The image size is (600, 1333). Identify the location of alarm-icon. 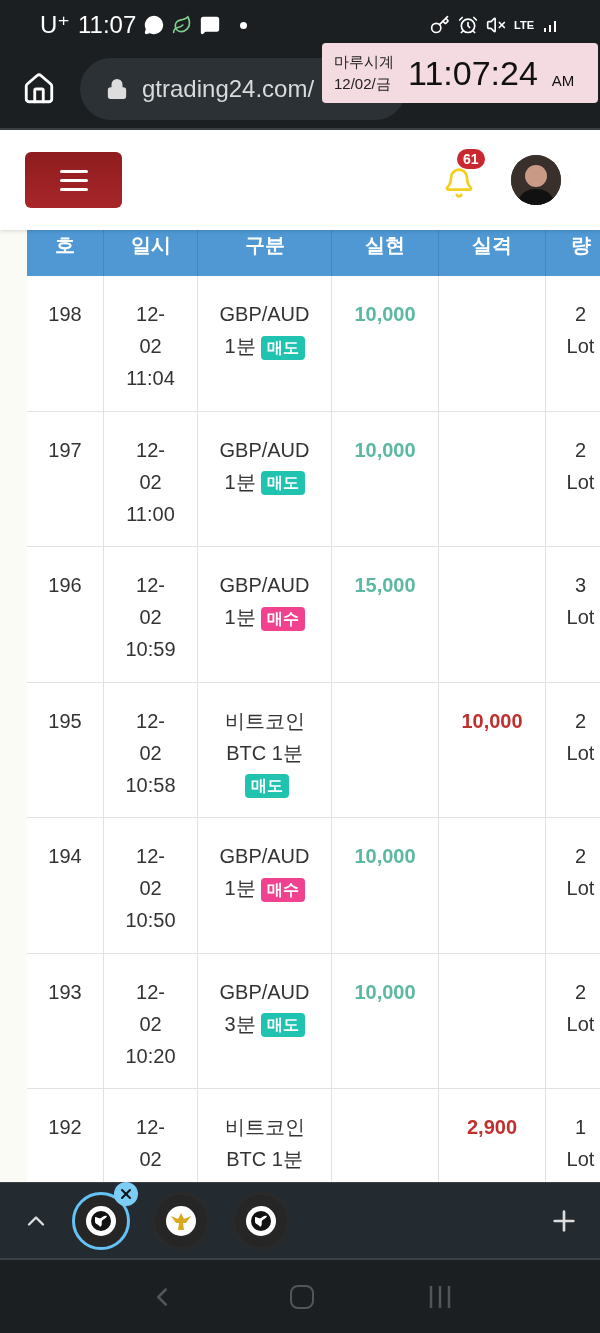
(468, 25).